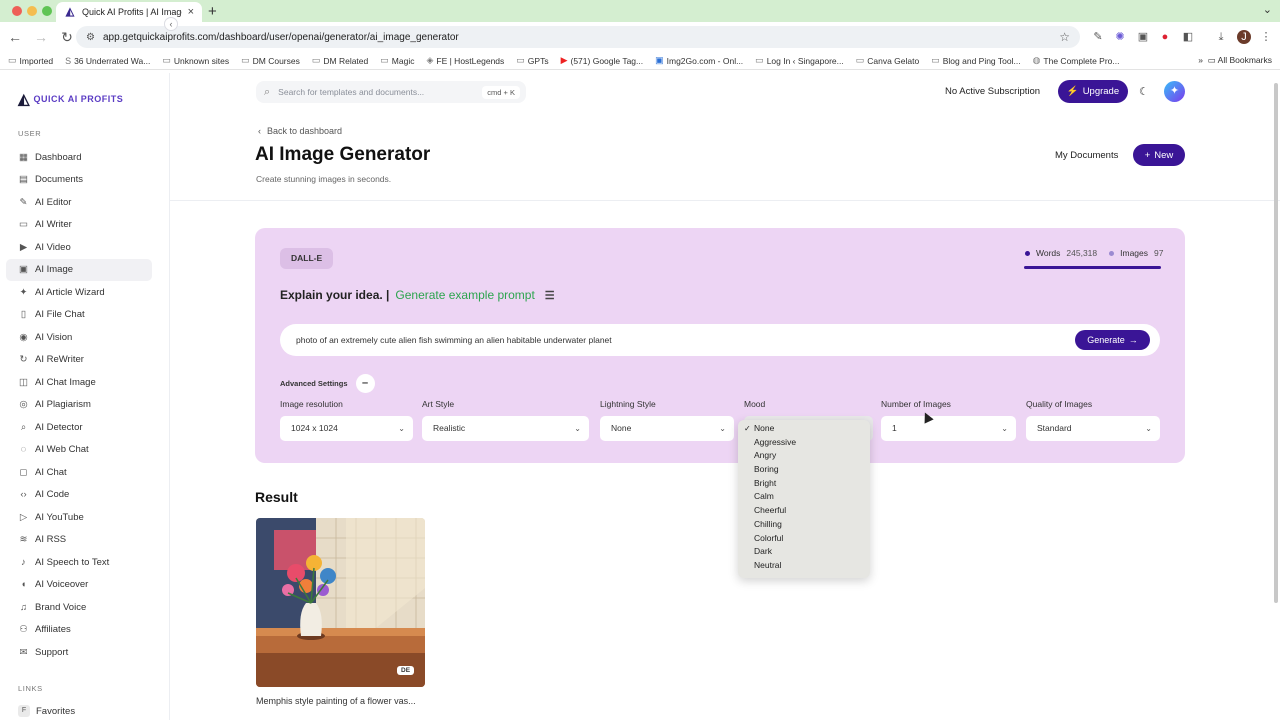 The width and height of the screenshot is (1280, 720). I want to click on bookmark-item: ▭ Magic, so click(397, 60).